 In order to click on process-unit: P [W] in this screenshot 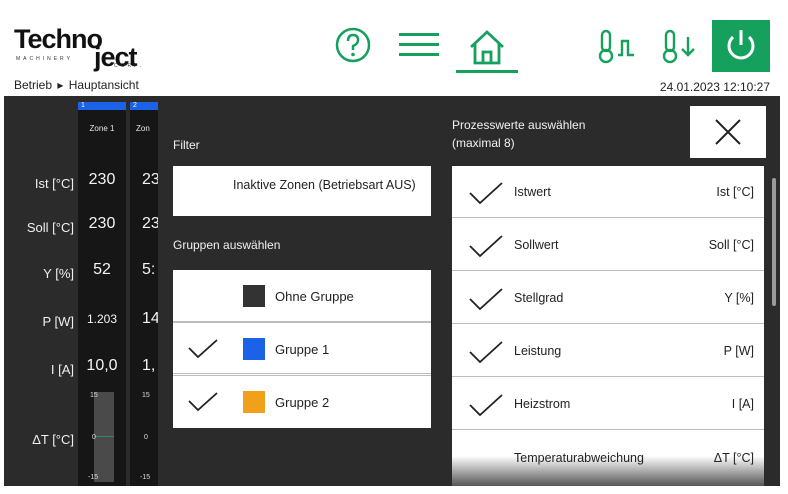, I will do `click(738, 351)`.